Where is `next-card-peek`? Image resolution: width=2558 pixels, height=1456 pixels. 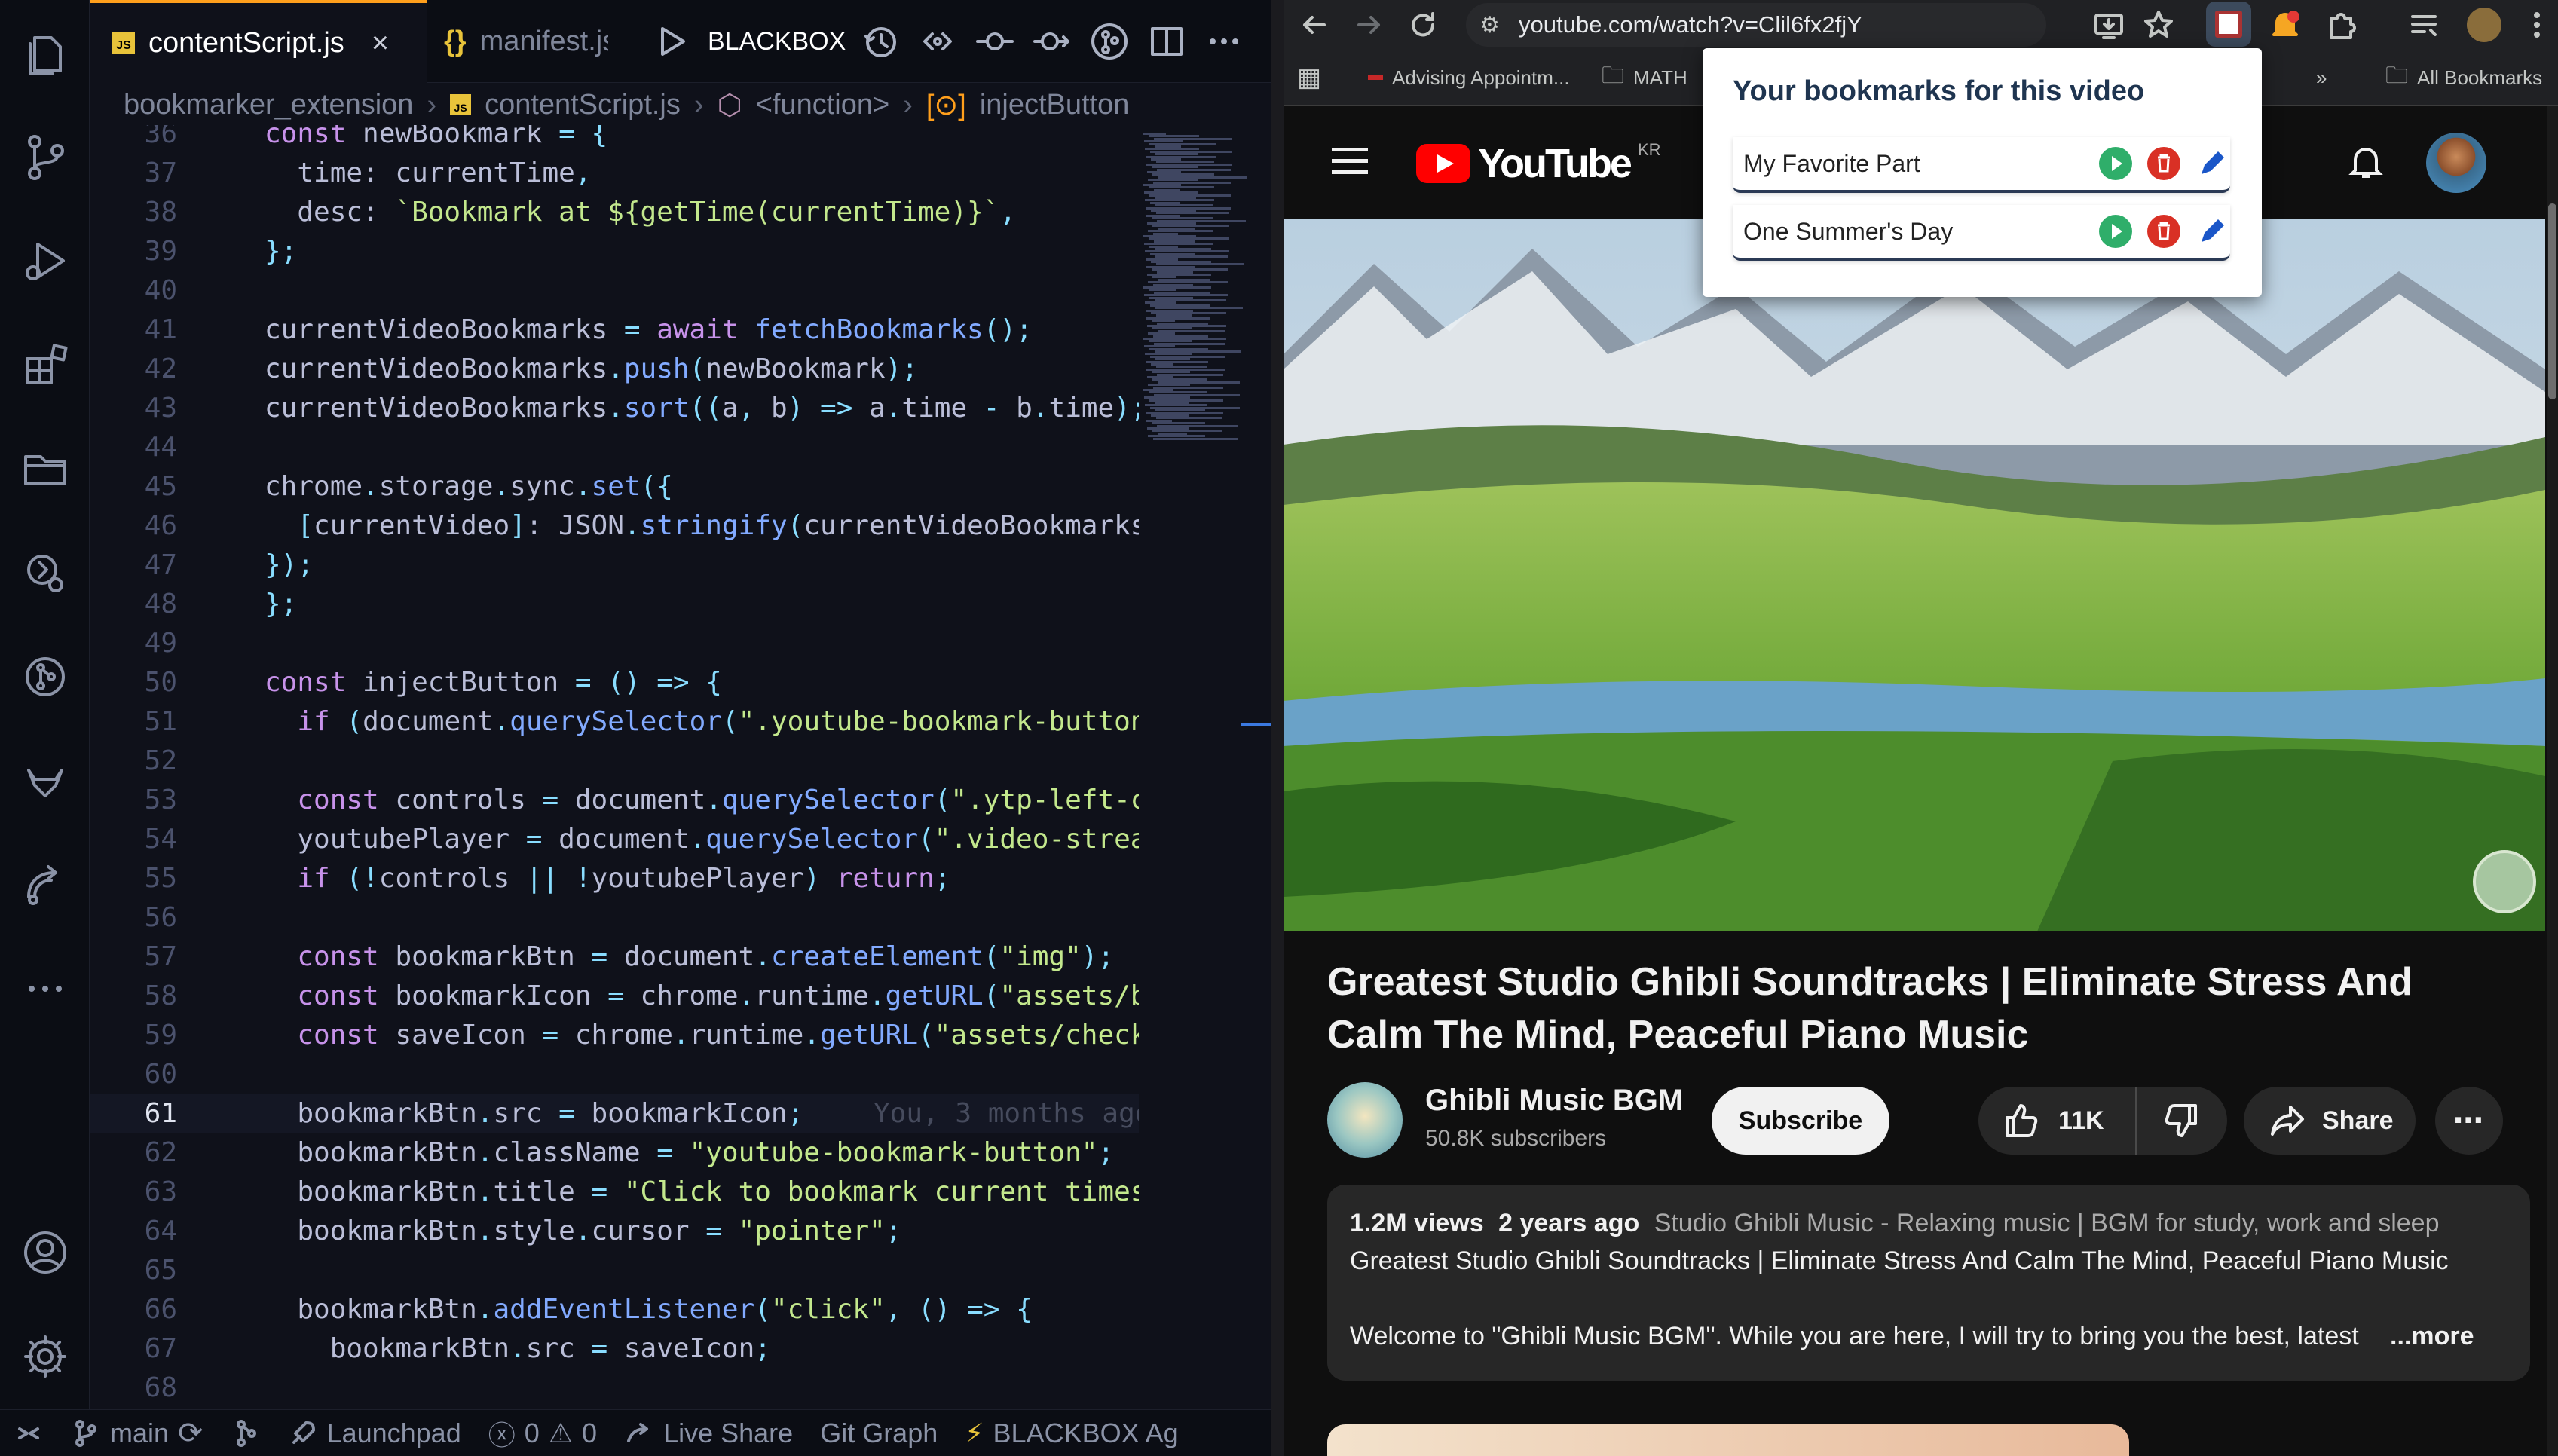 next-card-peek is located at coordinates (1728, 1440).